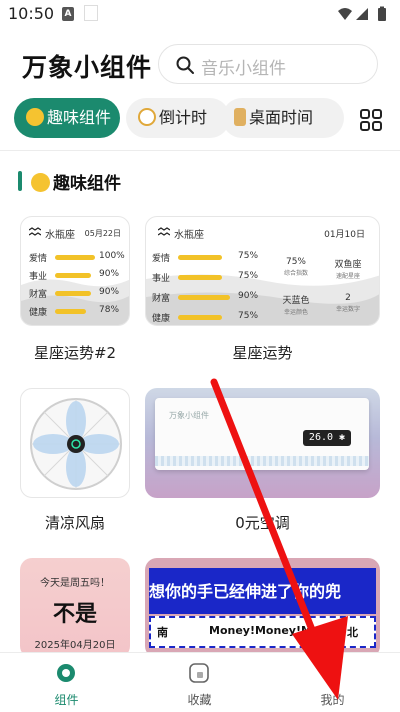 This screenshot has height=712, width=400. What do you see at coordinates (200, 14) in the screenshot?
I see `status-bar: 10:50 A` at bounding box center [200, 14].